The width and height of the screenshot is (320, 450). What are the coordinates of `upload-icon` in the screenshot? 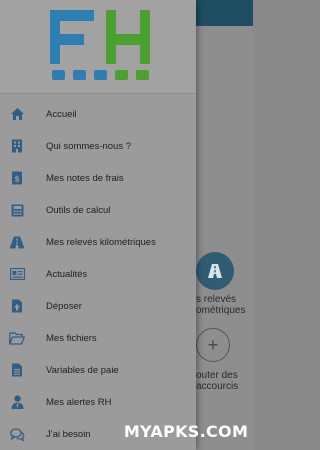 It's located at (17, 306).